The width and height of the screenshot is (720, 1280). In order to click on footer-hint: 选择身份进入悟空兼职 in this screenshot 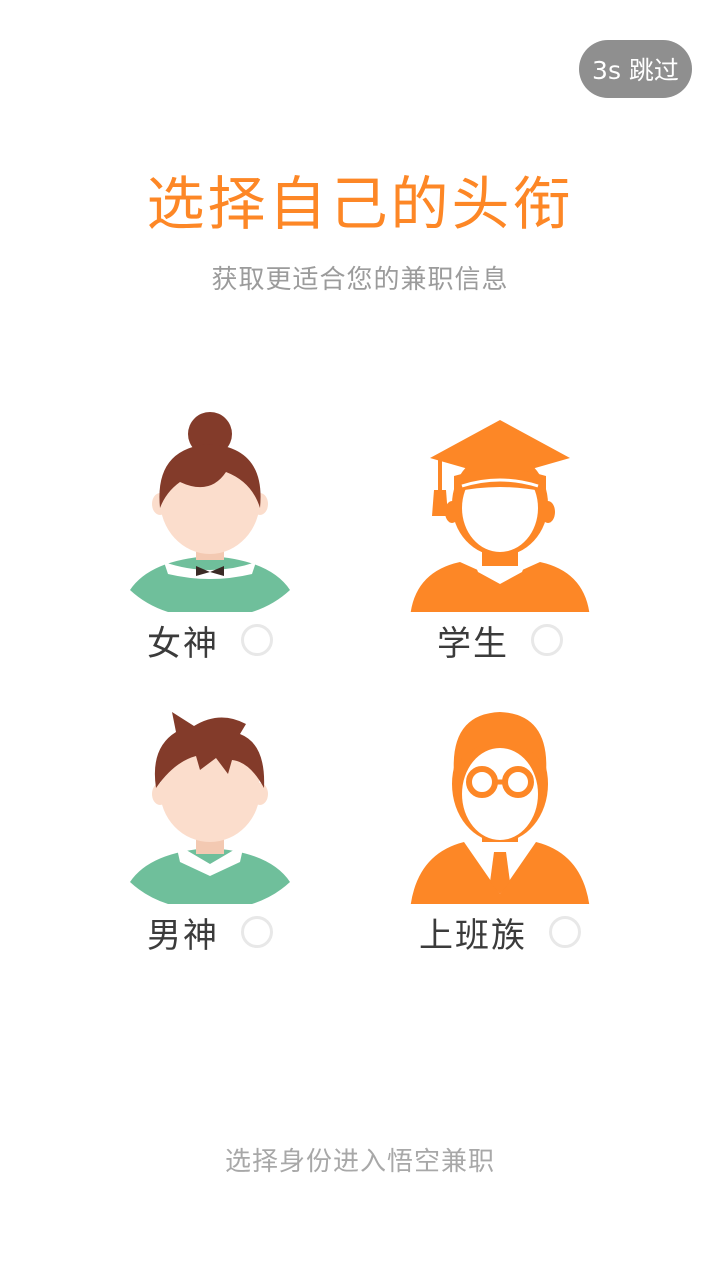, I will do `click(359, 1162)`.